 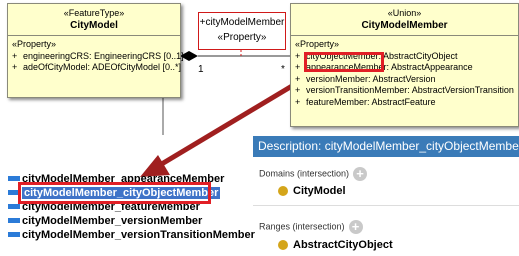 What do you see at coordinates (283, 69) in the screenshot?
I see `multiplicity-target: *` at bounding box center [283, 69].